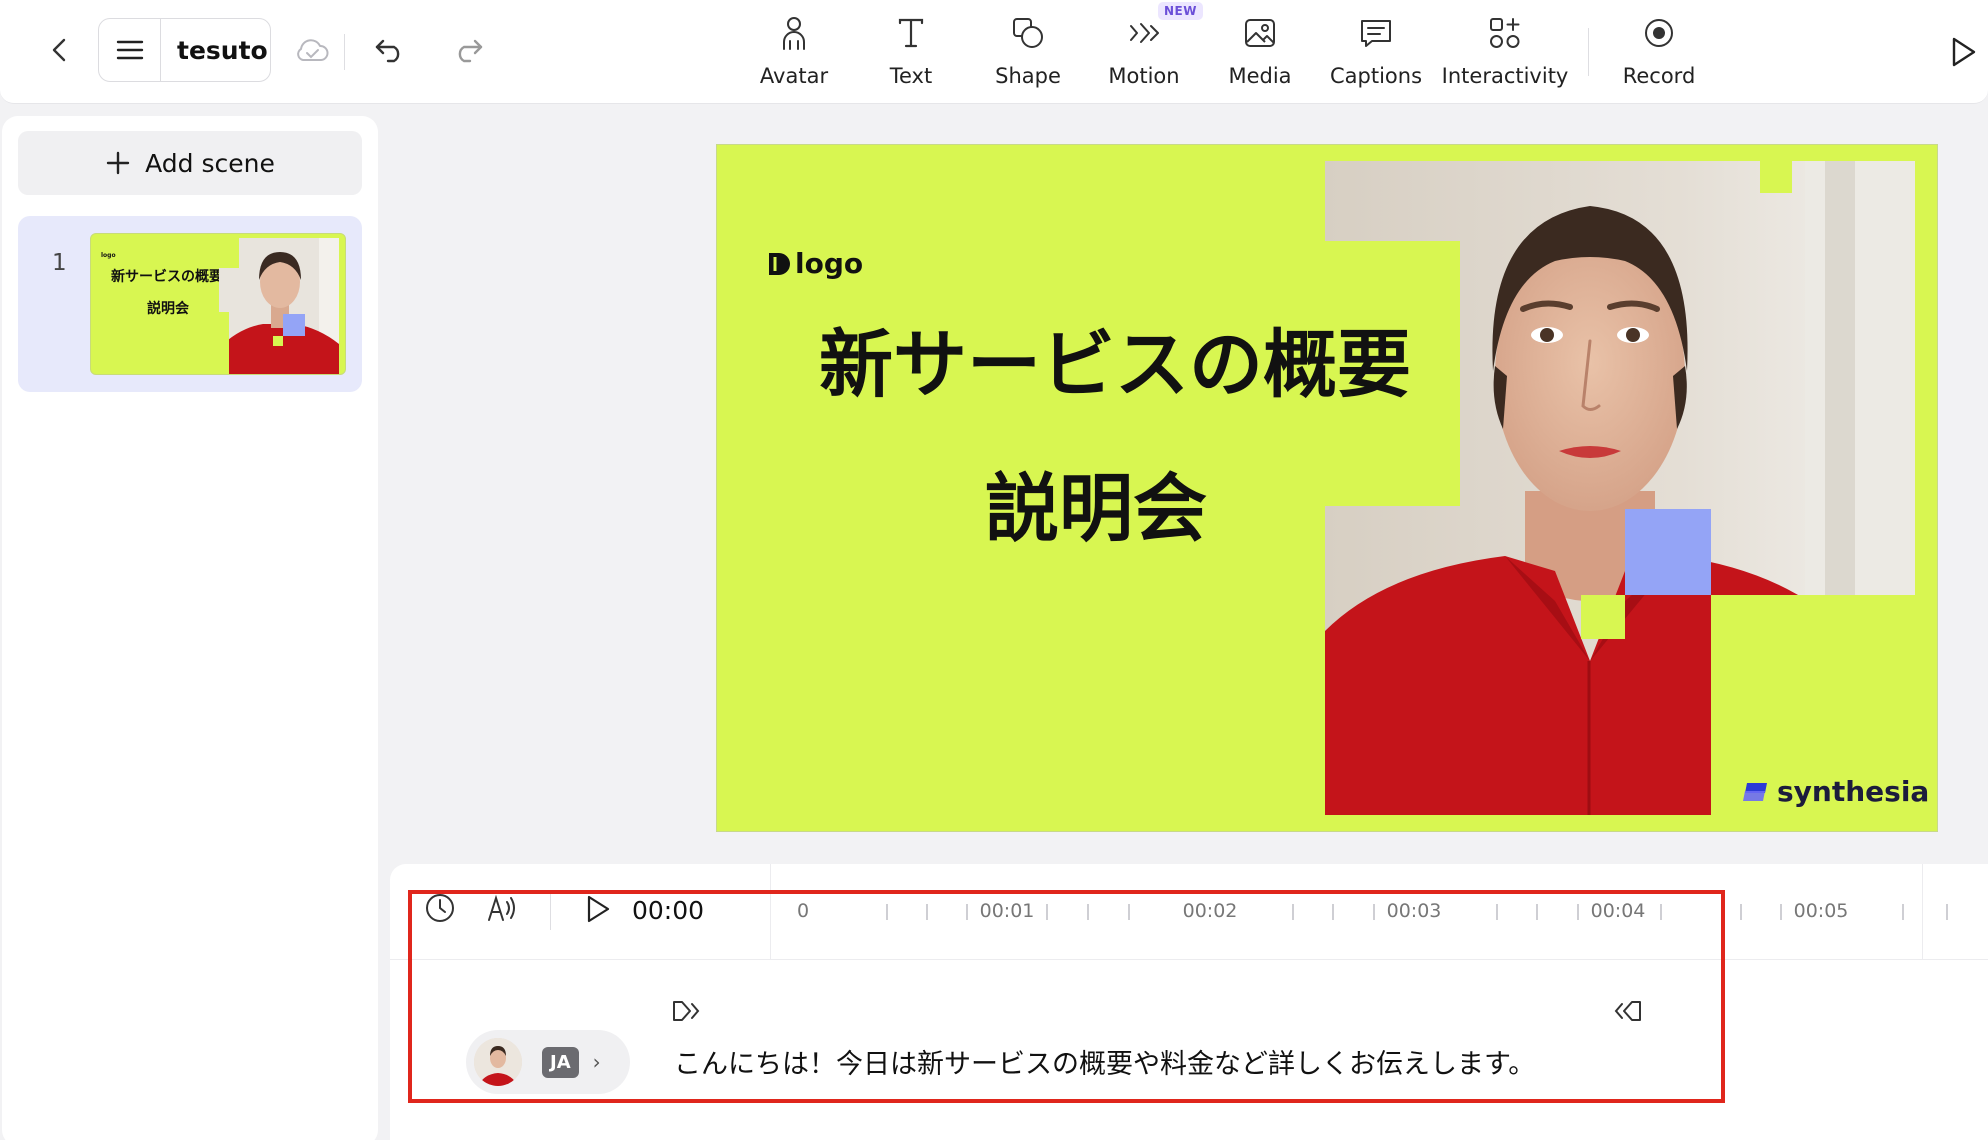 The width and height of the screenshot is (1988, 1140). What do you see at coordinates (1659, 76) in the screenshot?
I see `tool-label: Record` at bounding box center [1659, 76].